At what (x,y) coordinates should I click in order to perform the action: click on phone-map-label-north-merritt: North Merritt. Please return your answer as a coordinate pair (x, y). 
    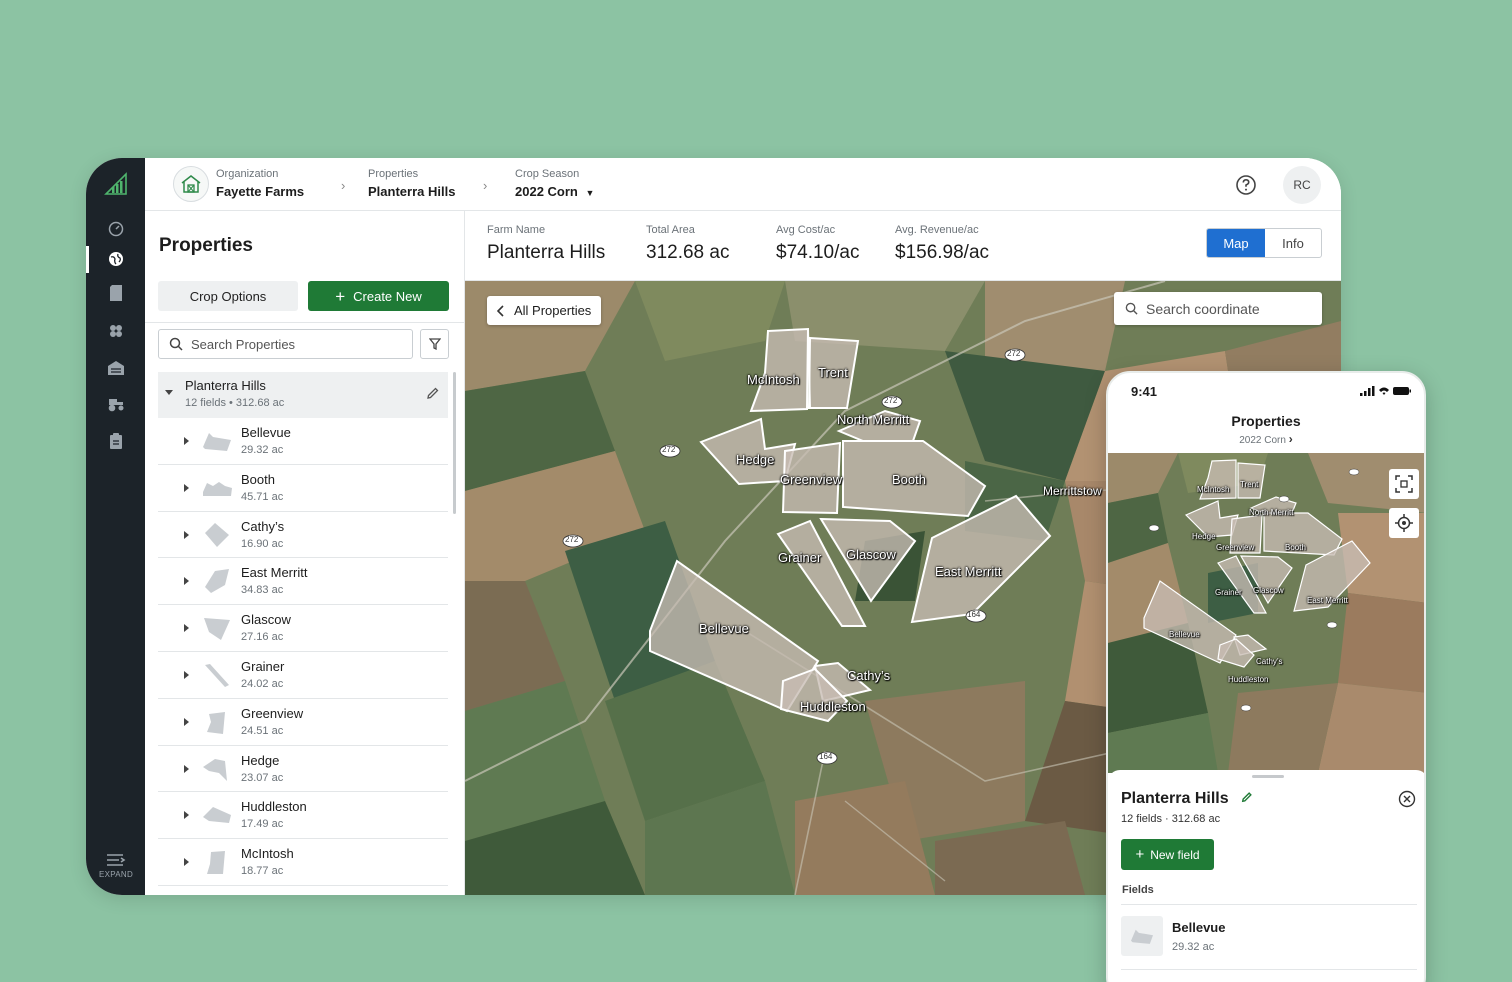
    Looking at the image, I should click on (1271, 512).